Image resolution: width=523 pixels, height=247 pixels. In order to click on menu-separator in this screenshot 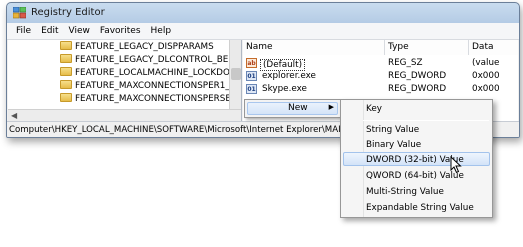, I will do `click(426, 120)`.